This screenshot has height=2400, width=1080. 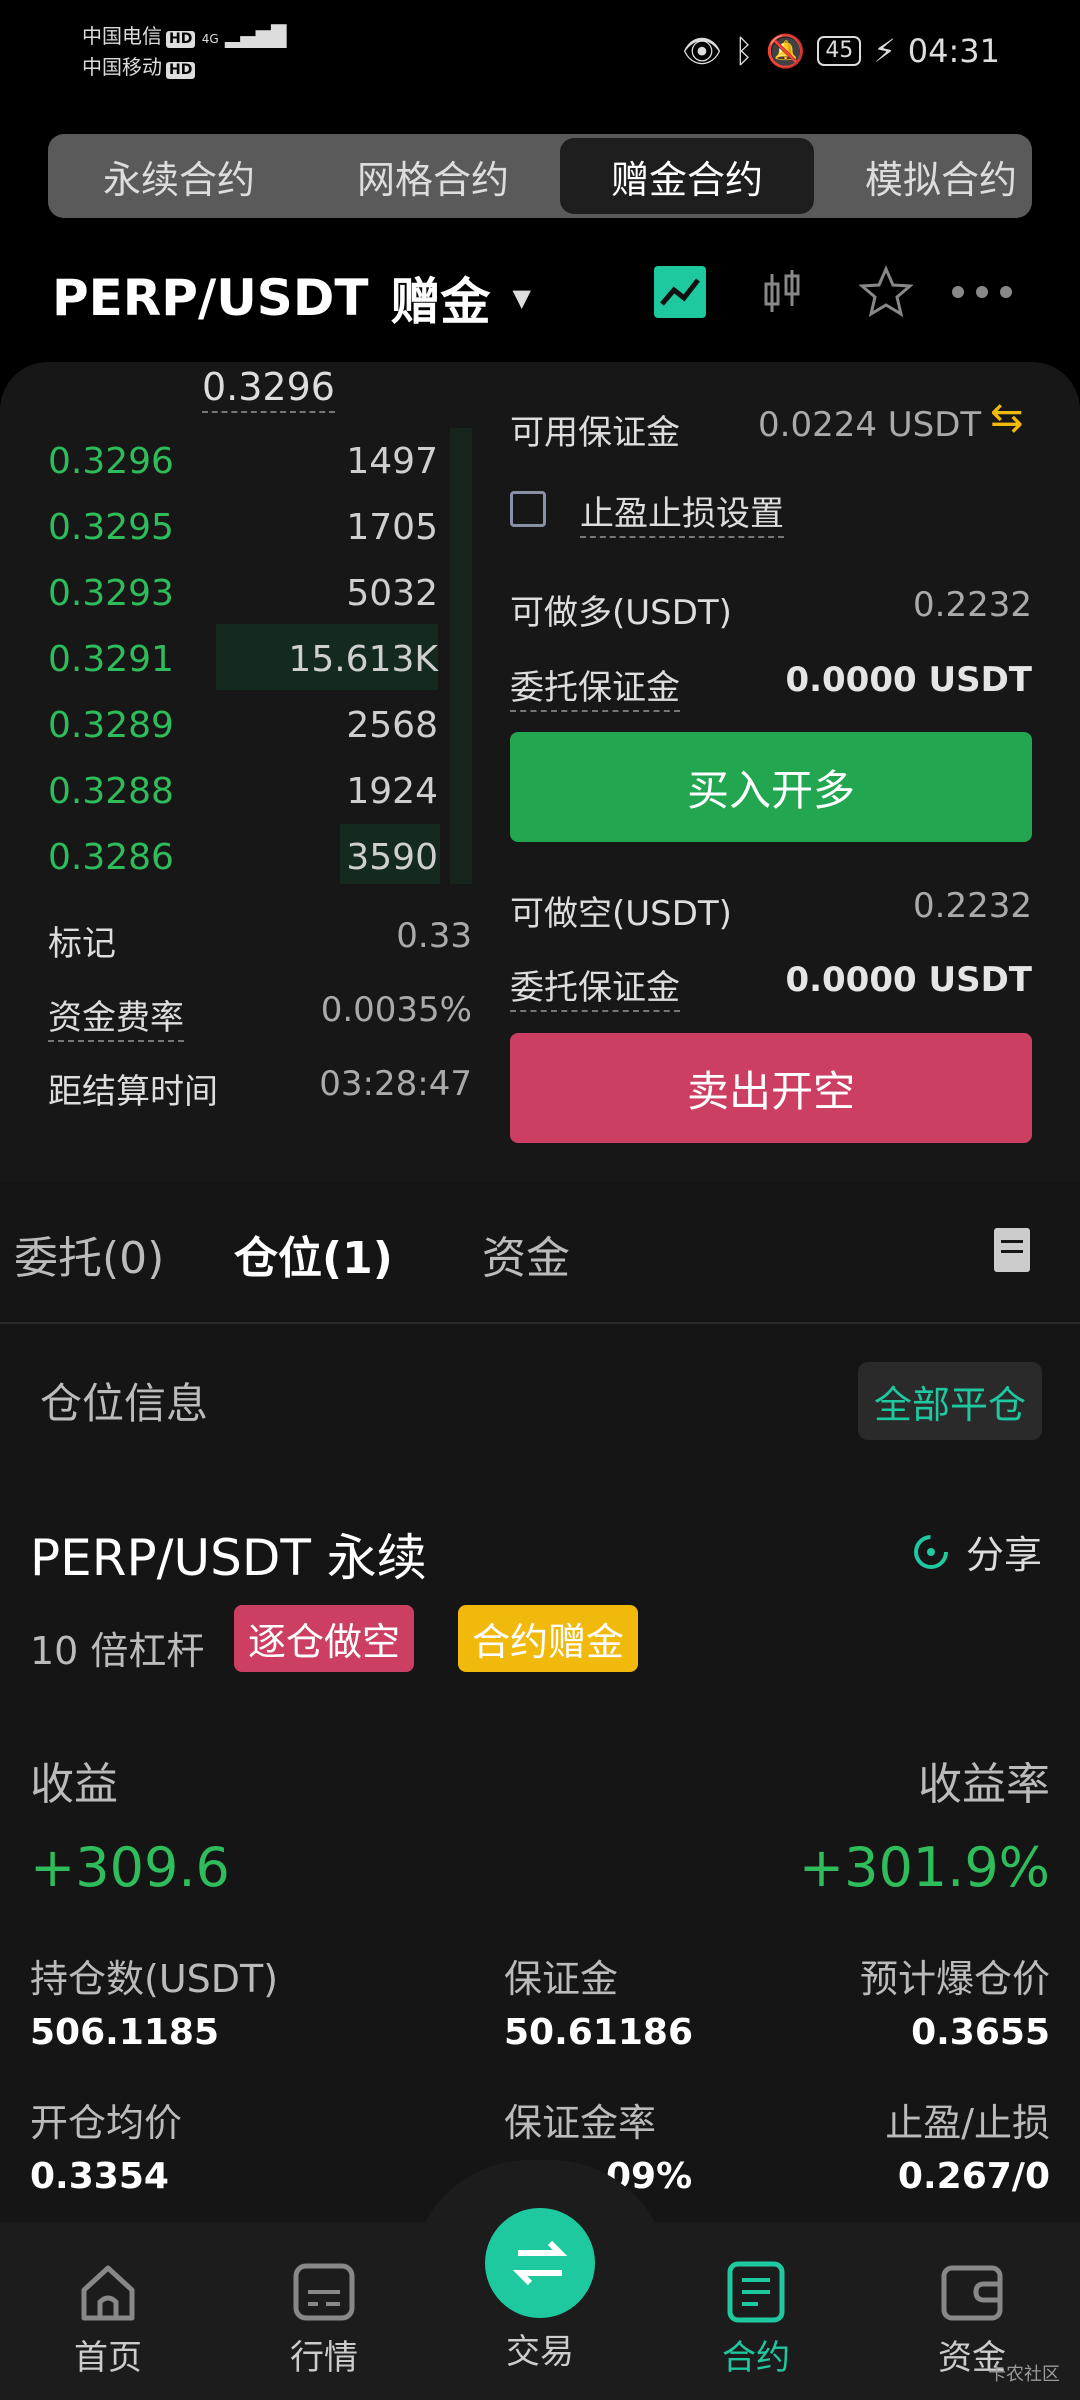 What do you see at coordinates (599, 2032) in the screenshot?
I see `margin-value: 50.61186` at bounding box center [599, 2032].